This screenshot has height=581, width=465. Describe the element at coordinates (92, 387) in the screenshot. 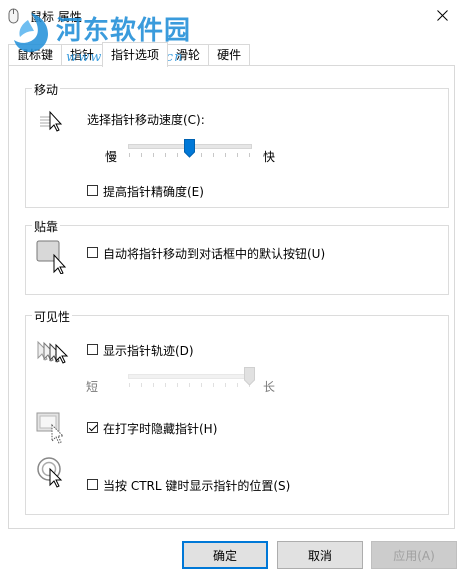

I see `trail-short-label: 短` at that location.